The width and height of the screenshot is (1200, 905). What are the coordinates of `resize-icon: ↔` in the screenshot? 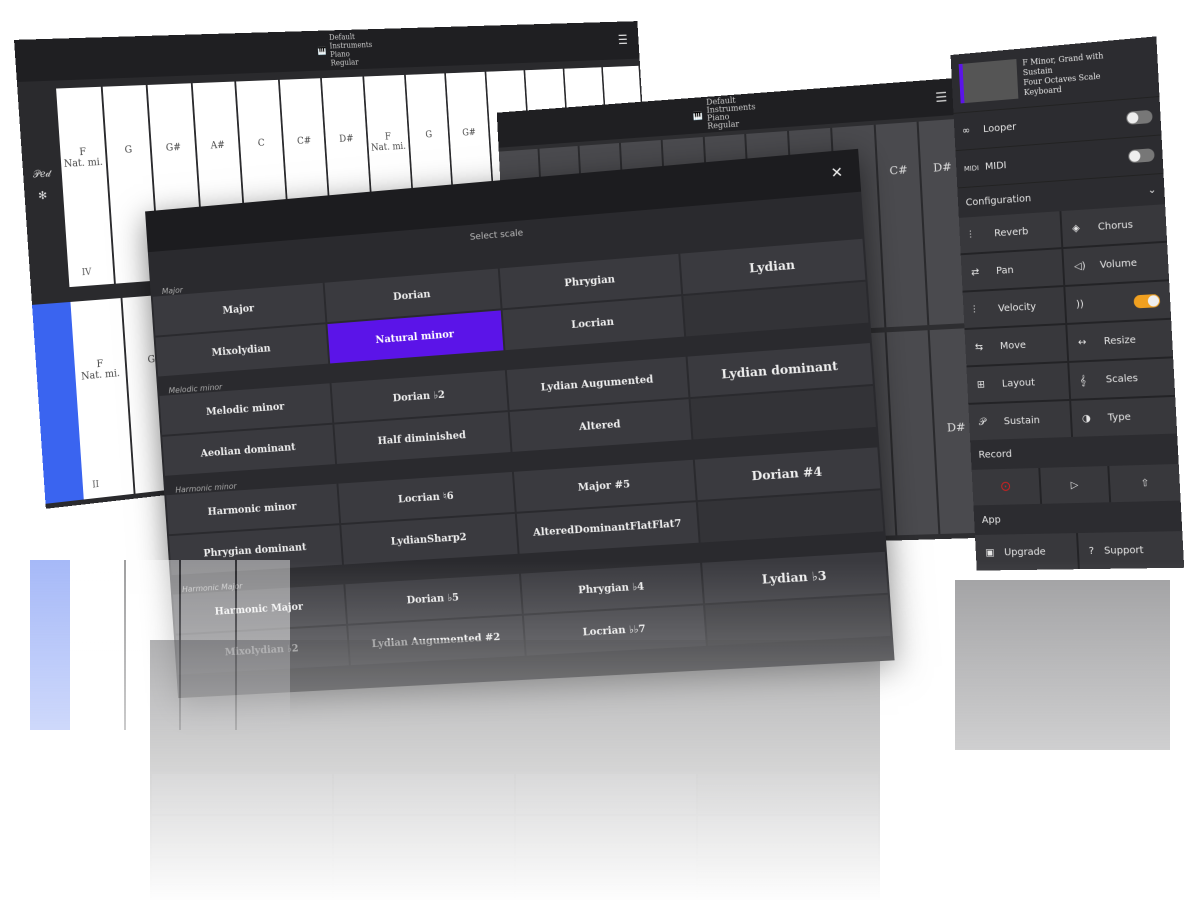 It's located at (1082, 342).